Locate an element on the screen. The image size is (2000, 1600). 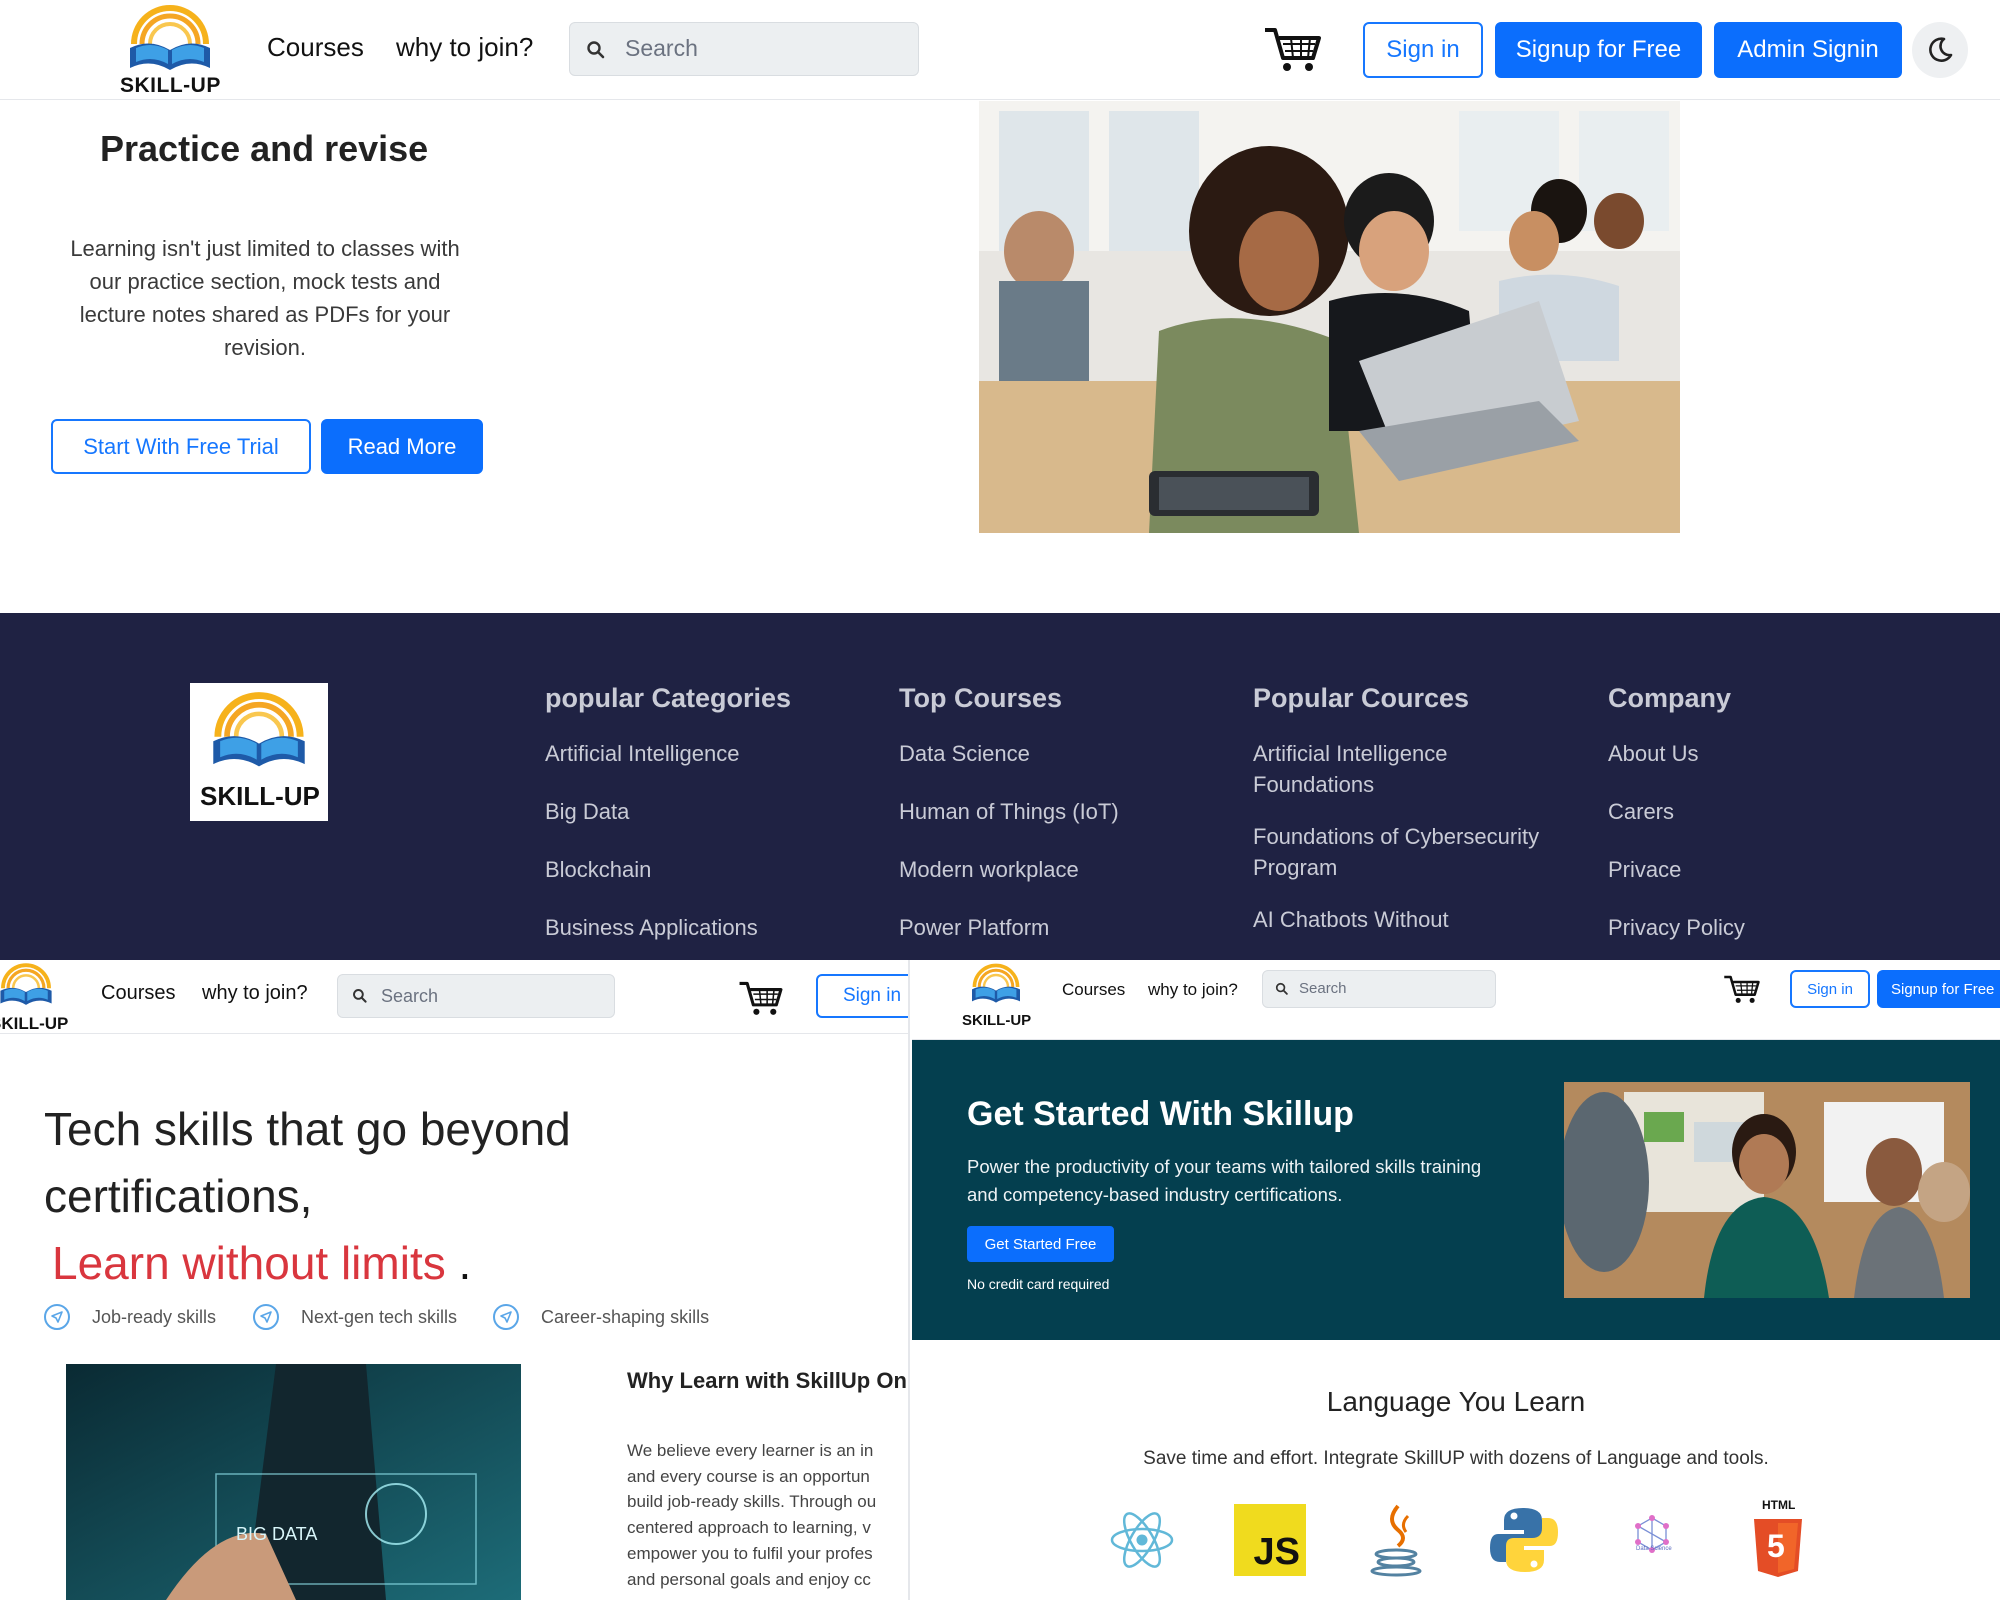
hero-title: Practice and revise is located at coordinates (264, 148).